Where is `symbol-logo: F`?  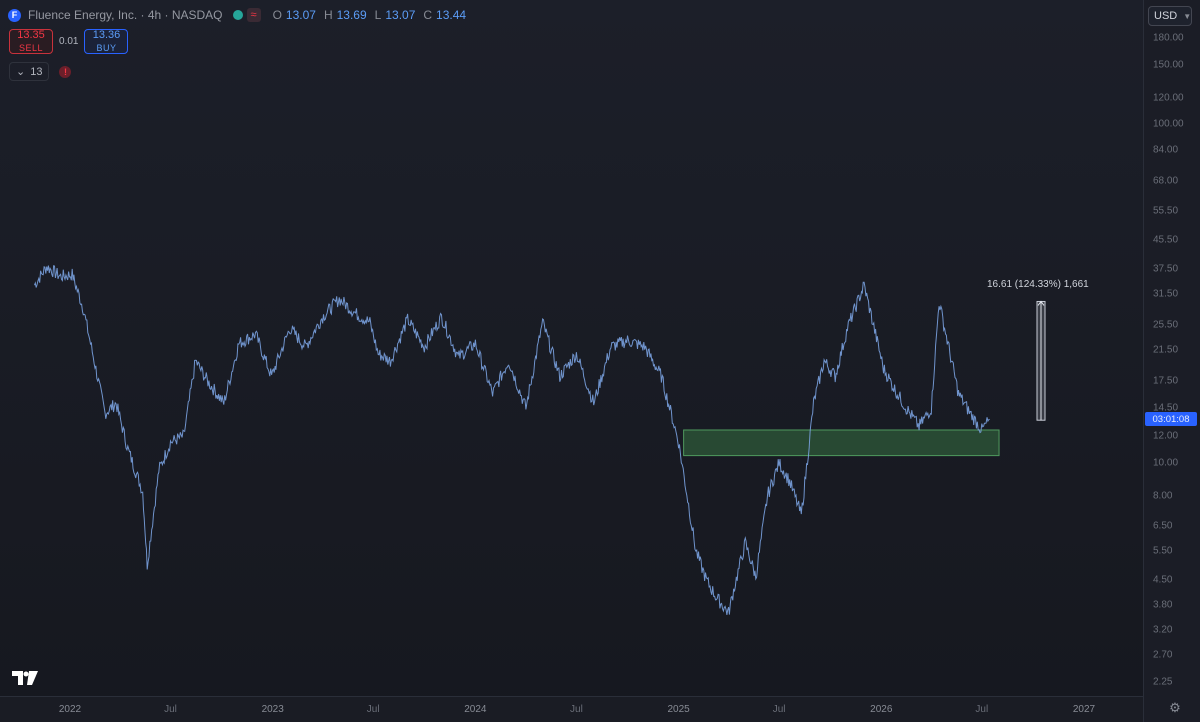
symbol-logo: F is located at coordinates (14, 15).